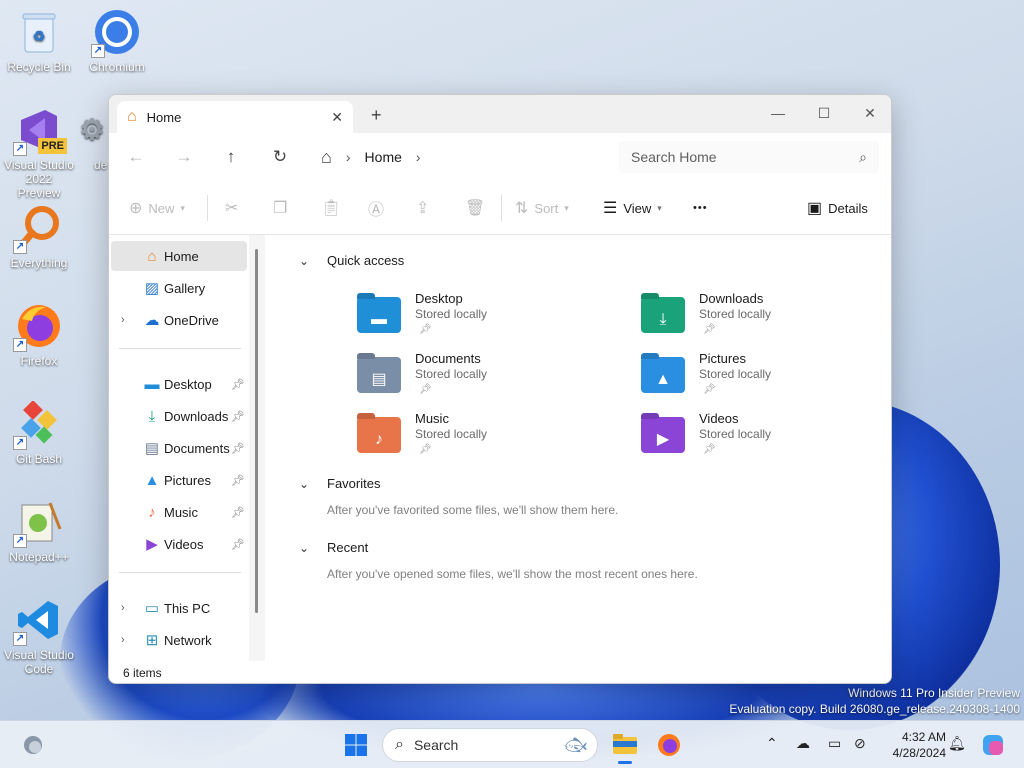 The width and height of the screenshot is (1024, 768). Describe the element at coordinates (610, 208) in the screenshot. I see `view-icon: ☰` at that location.